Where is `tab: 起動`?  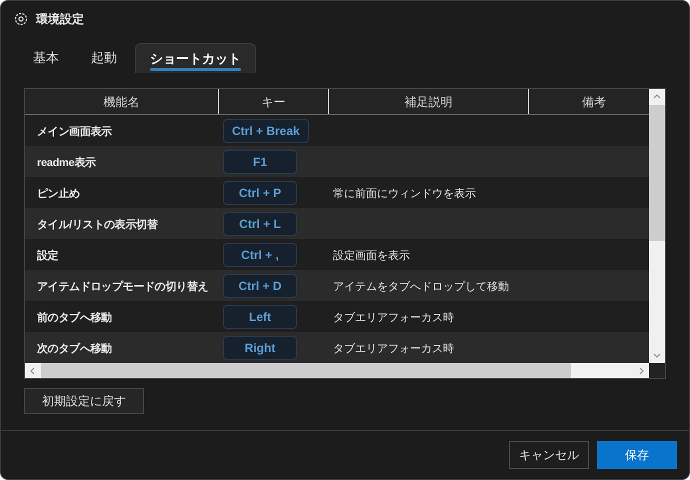 tab: 起動 is located at coordinates (104, 58).